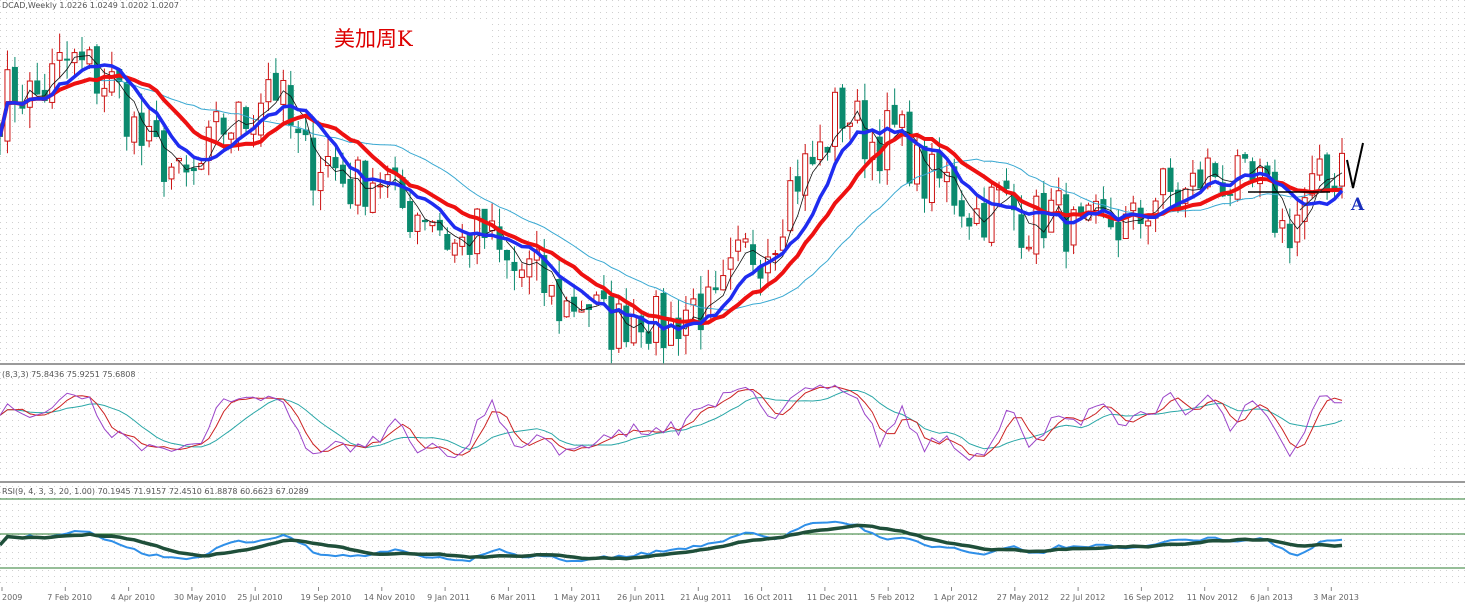  I want to click on marker-label: A, so click(1357, 205).